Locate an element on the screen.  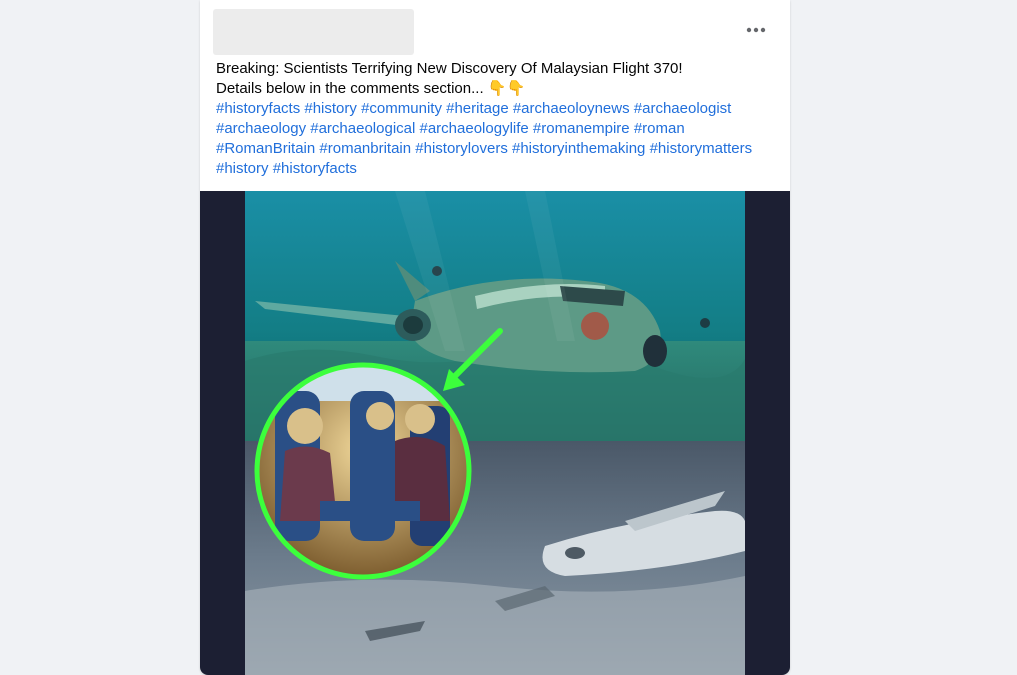
hashtag-link: #roman is located at coordinates (659, 128).